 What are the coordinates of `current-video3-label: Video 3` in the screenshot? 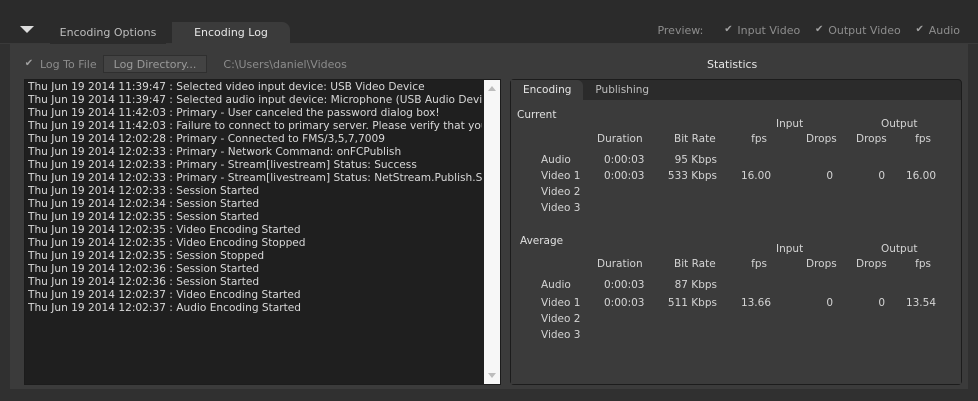 It's located at (561, 208).